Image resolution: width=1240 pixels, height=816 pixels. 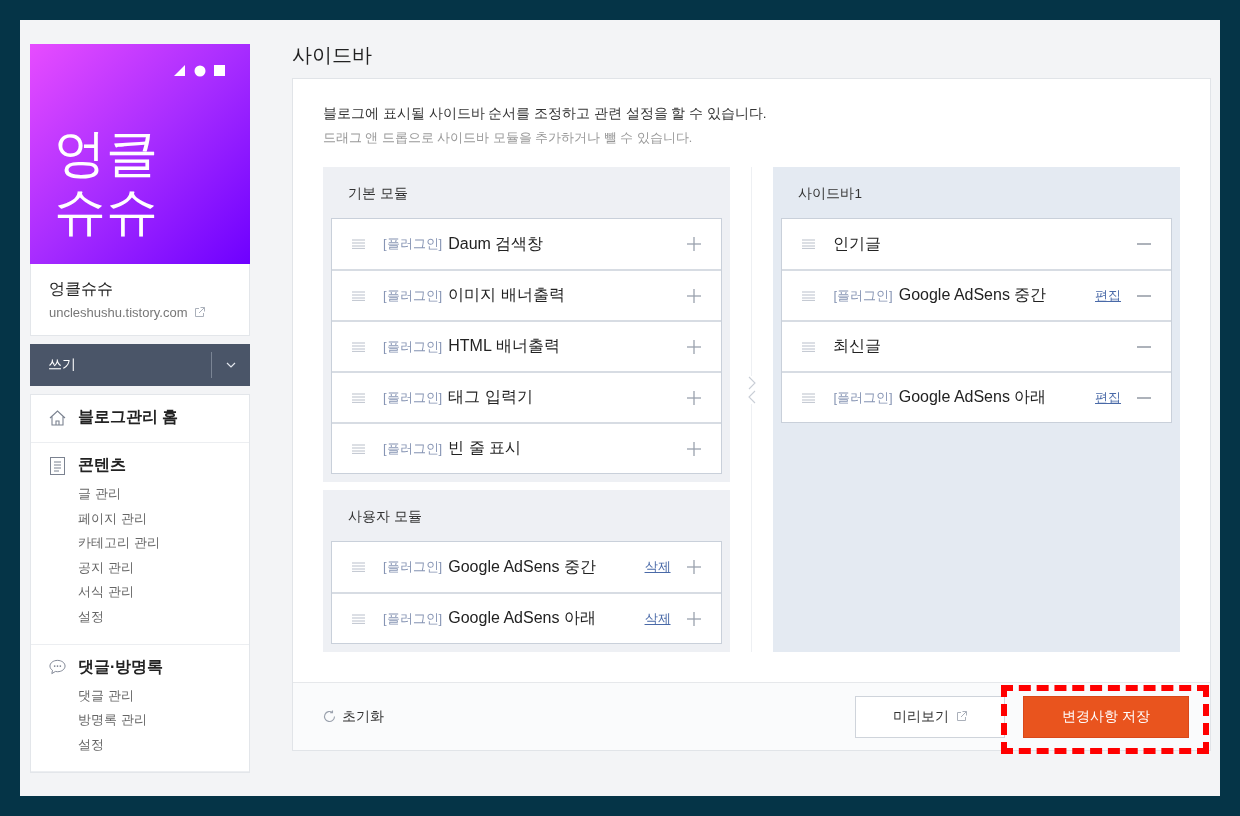 I want to click on module-item: [플러그인] 태그 입력기, so click(x=526, y=396).